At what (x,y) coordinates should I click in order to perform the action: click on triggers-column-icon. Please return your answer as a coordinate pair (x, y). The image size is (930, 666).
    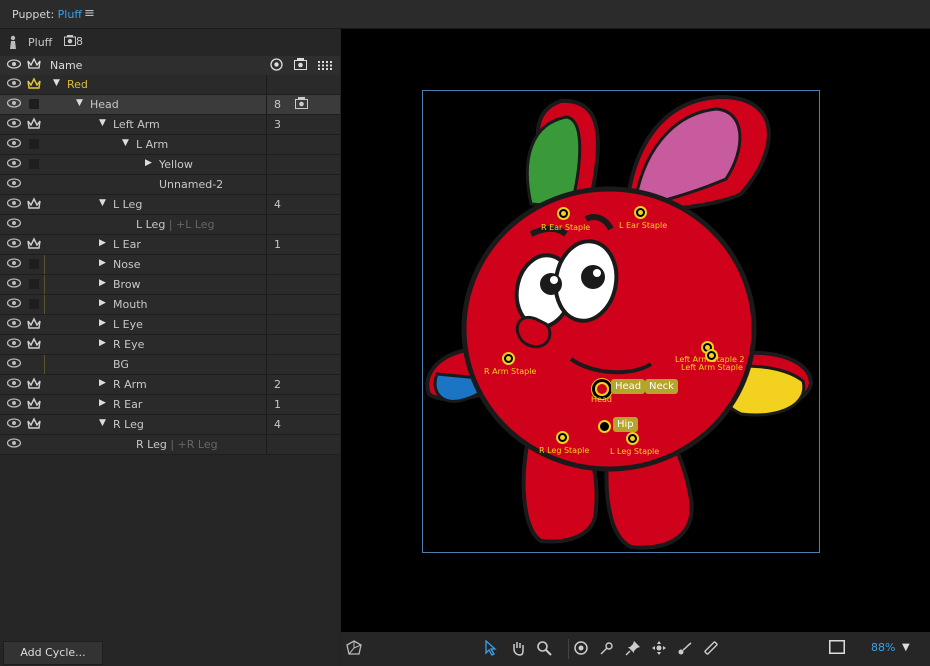
    Looking at the image, I should click on (325, 66).